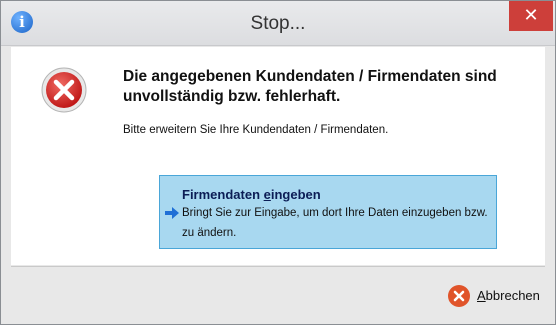 The image size is (556, 325). I want to click on arrow-right-icon, so click(172, 213).